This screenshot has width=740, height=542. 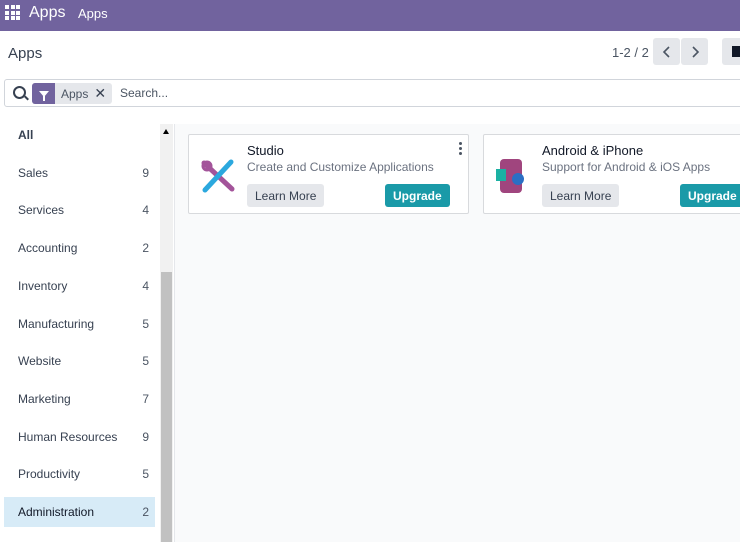 I want to click on sidebar-item-label: Services, so click(x=41, y=210).